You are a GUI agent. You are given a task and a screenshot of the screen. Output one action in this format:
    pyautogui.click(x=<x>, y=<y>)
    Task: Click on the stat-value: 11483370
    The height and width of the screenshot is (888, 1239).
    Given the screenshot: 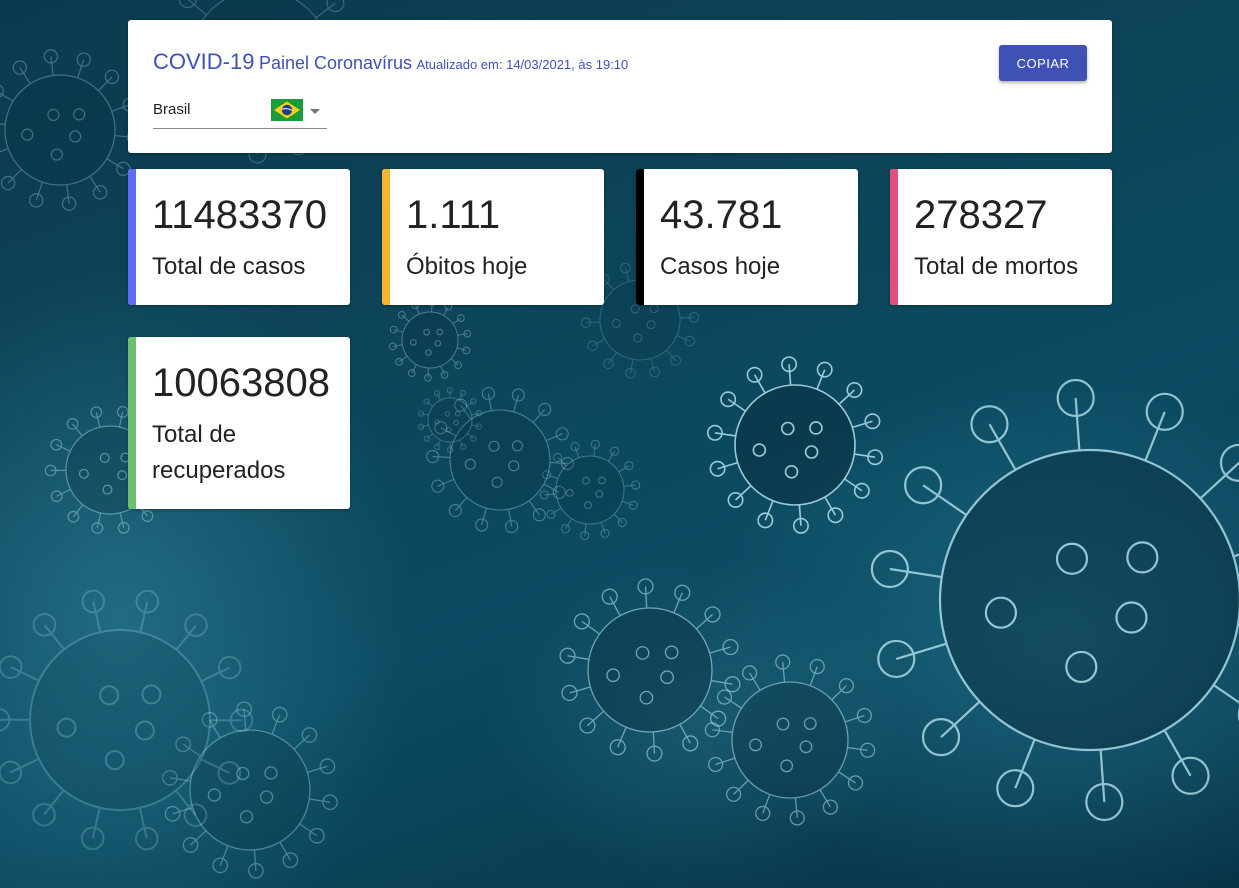 What is the action you would take?
    pyautogui.click(x=239, y=215)
    